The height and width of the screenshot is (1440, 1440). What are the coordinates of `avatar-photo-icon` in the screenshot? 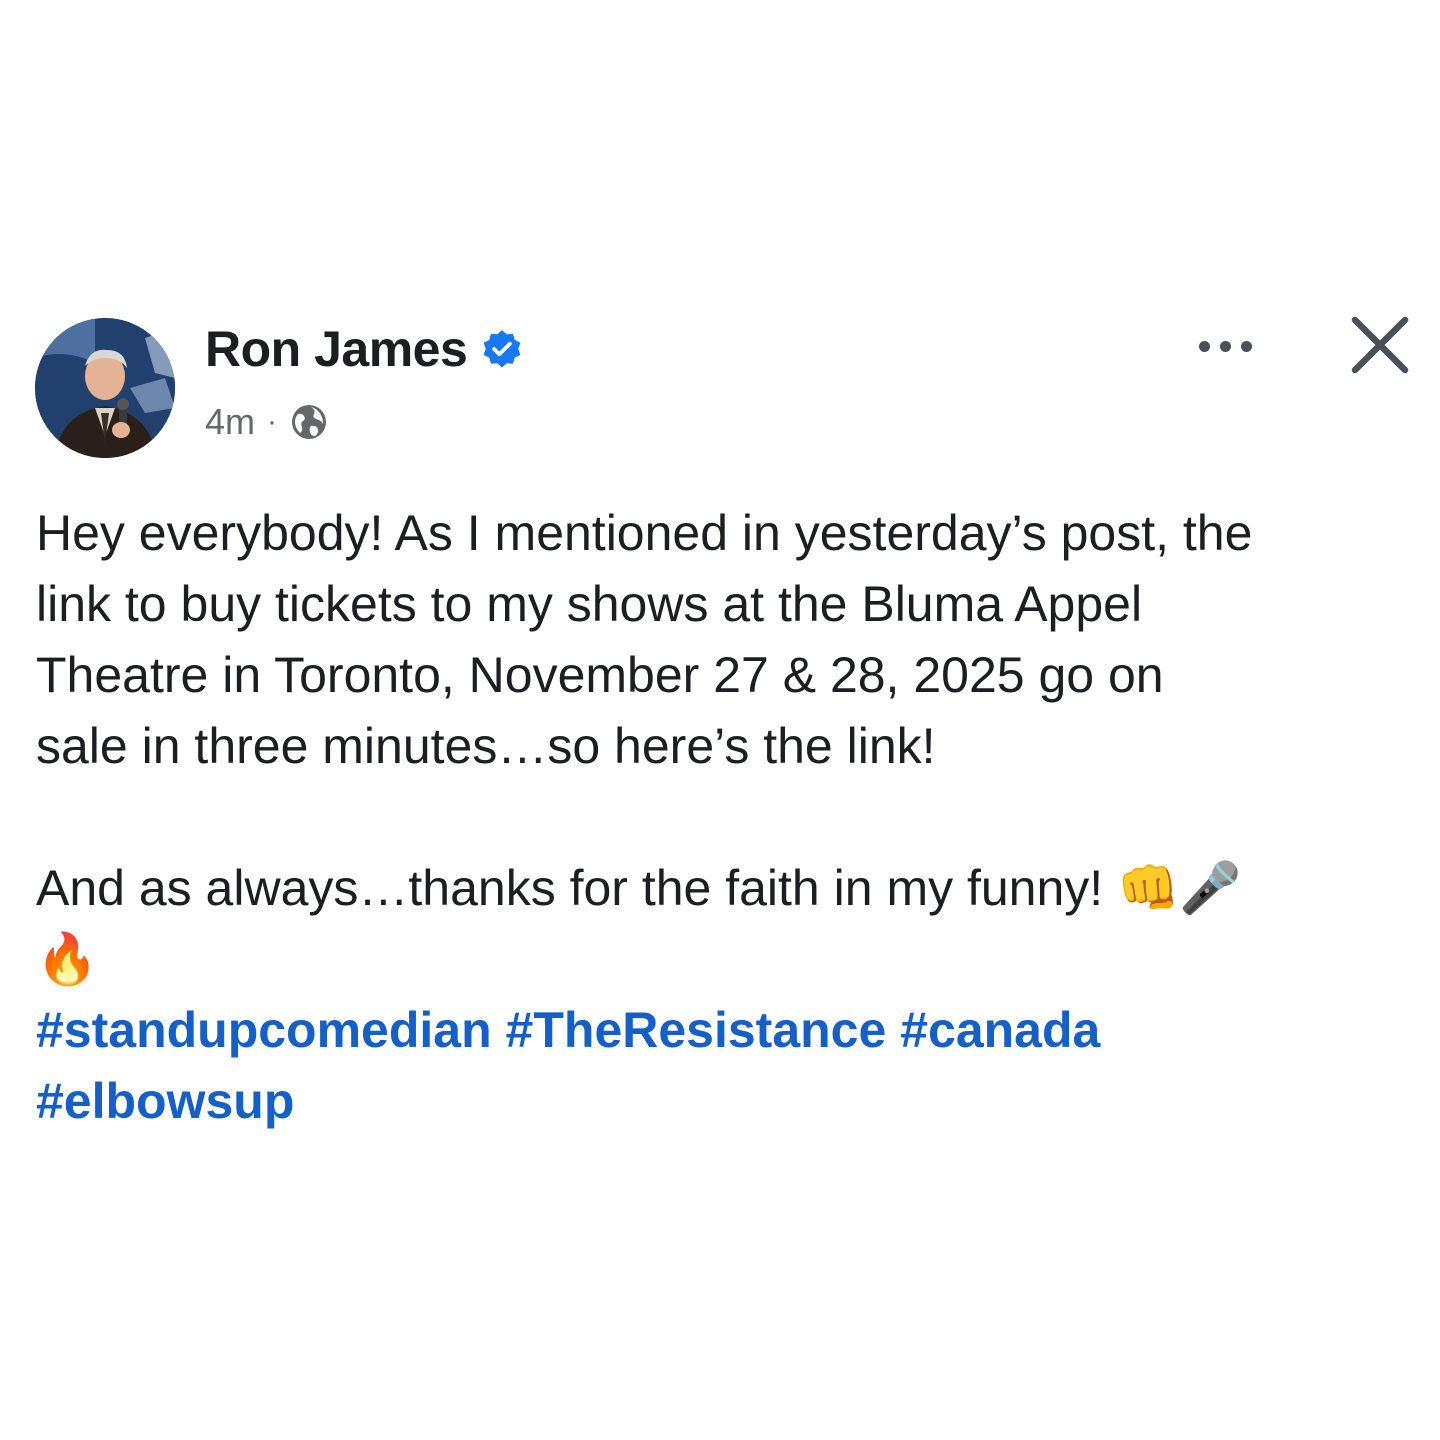 It's located at (105, 388).